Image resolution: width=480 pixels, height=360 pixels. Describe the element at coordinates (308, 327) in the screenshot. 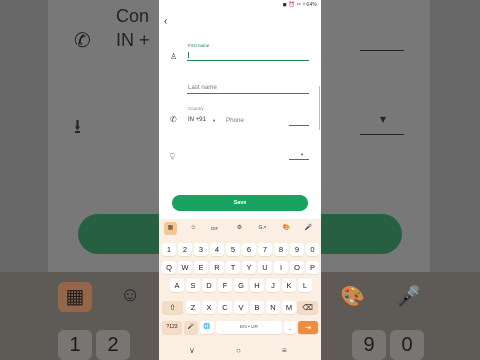

I see `enter-key: ⇥` at that location.